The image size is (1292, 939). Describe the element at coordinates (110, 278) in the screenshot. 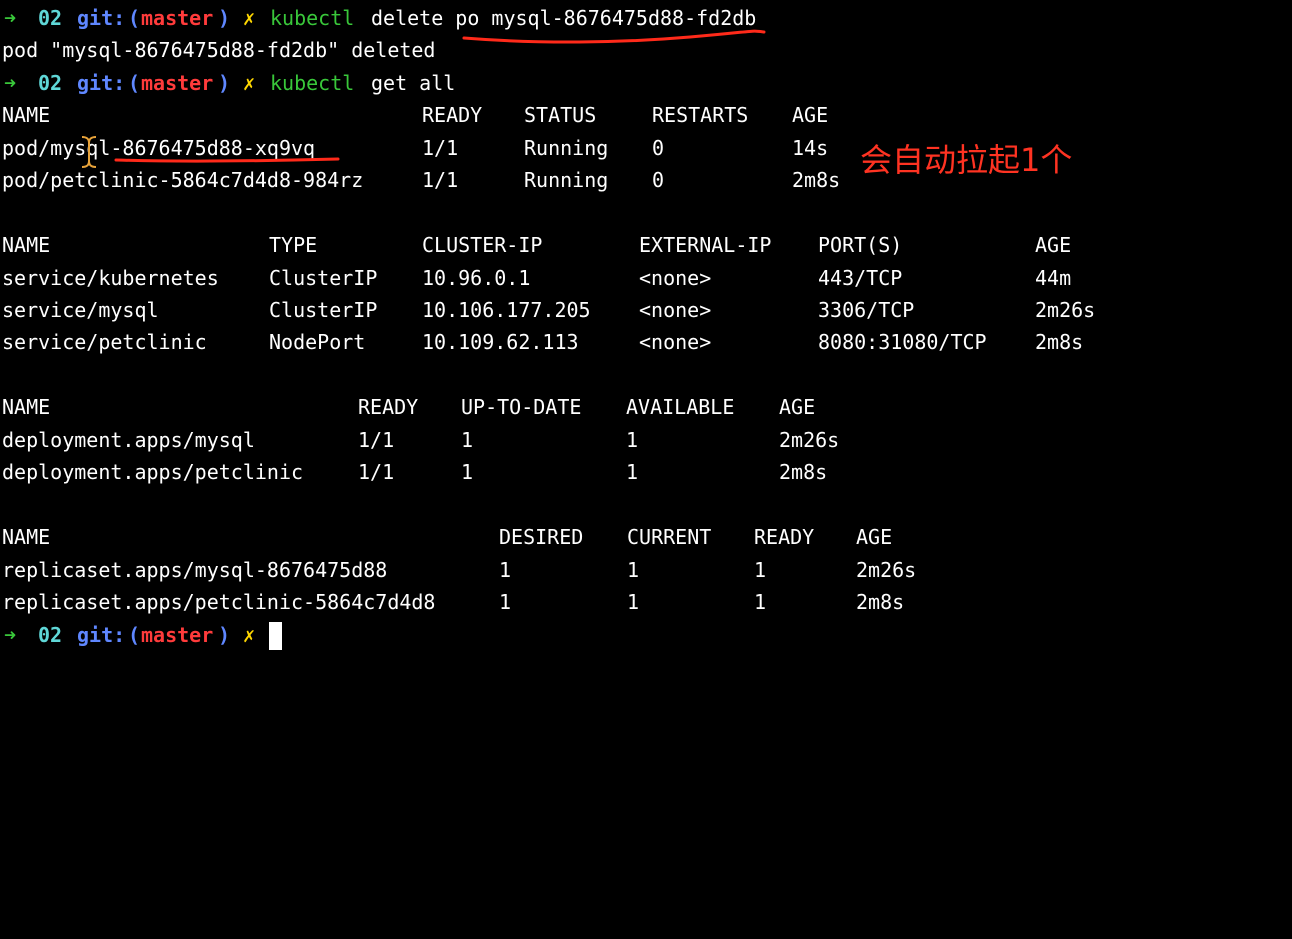

I see `table-cell: service/kubernetes` at that location.